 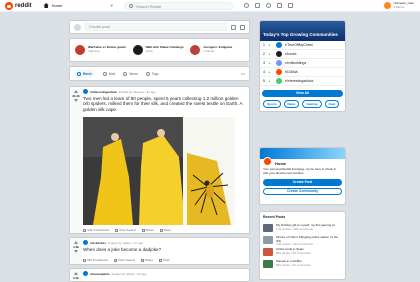 What do you see at coordinates (302, 182) in the screenshot?
I see `create-post-button: Create Post` at bounding box center [302, 182].